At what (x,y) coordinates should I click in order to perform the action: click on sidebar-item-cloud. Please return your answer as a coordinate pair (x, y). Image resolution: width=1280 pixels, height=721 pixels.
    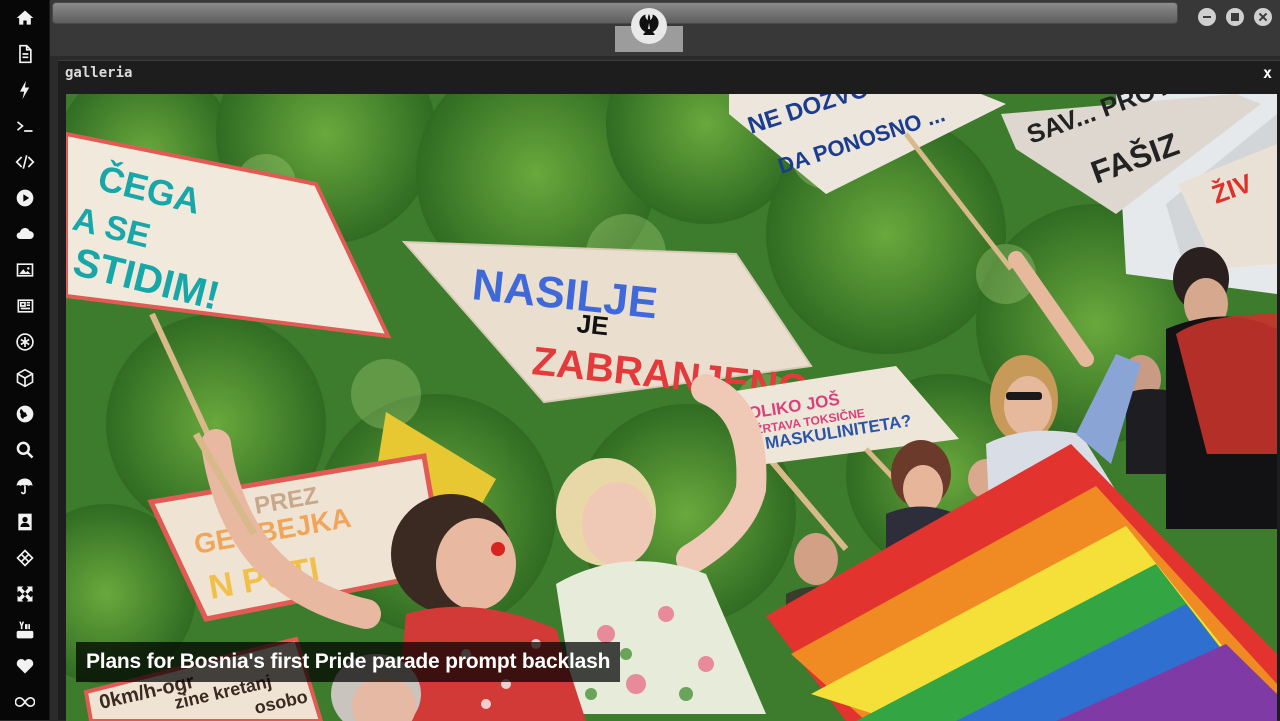
    Looking at the image, I should click on (25, 234).